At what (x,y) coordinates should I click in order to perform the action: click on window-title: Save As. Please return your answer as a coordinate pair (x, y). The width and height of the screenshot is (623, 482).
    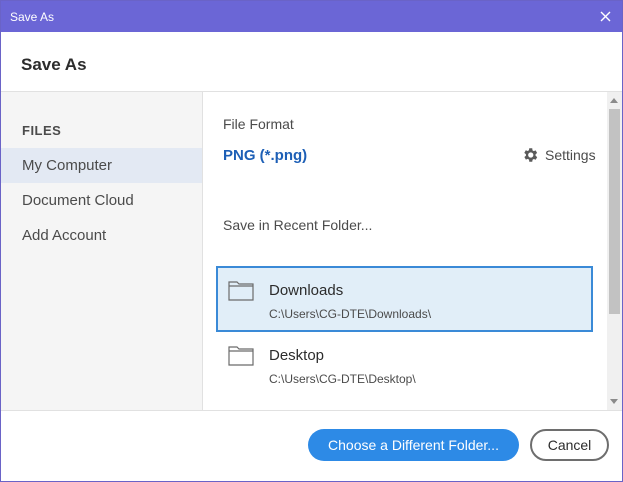
    Looking at the image, I should click on (32, 17).